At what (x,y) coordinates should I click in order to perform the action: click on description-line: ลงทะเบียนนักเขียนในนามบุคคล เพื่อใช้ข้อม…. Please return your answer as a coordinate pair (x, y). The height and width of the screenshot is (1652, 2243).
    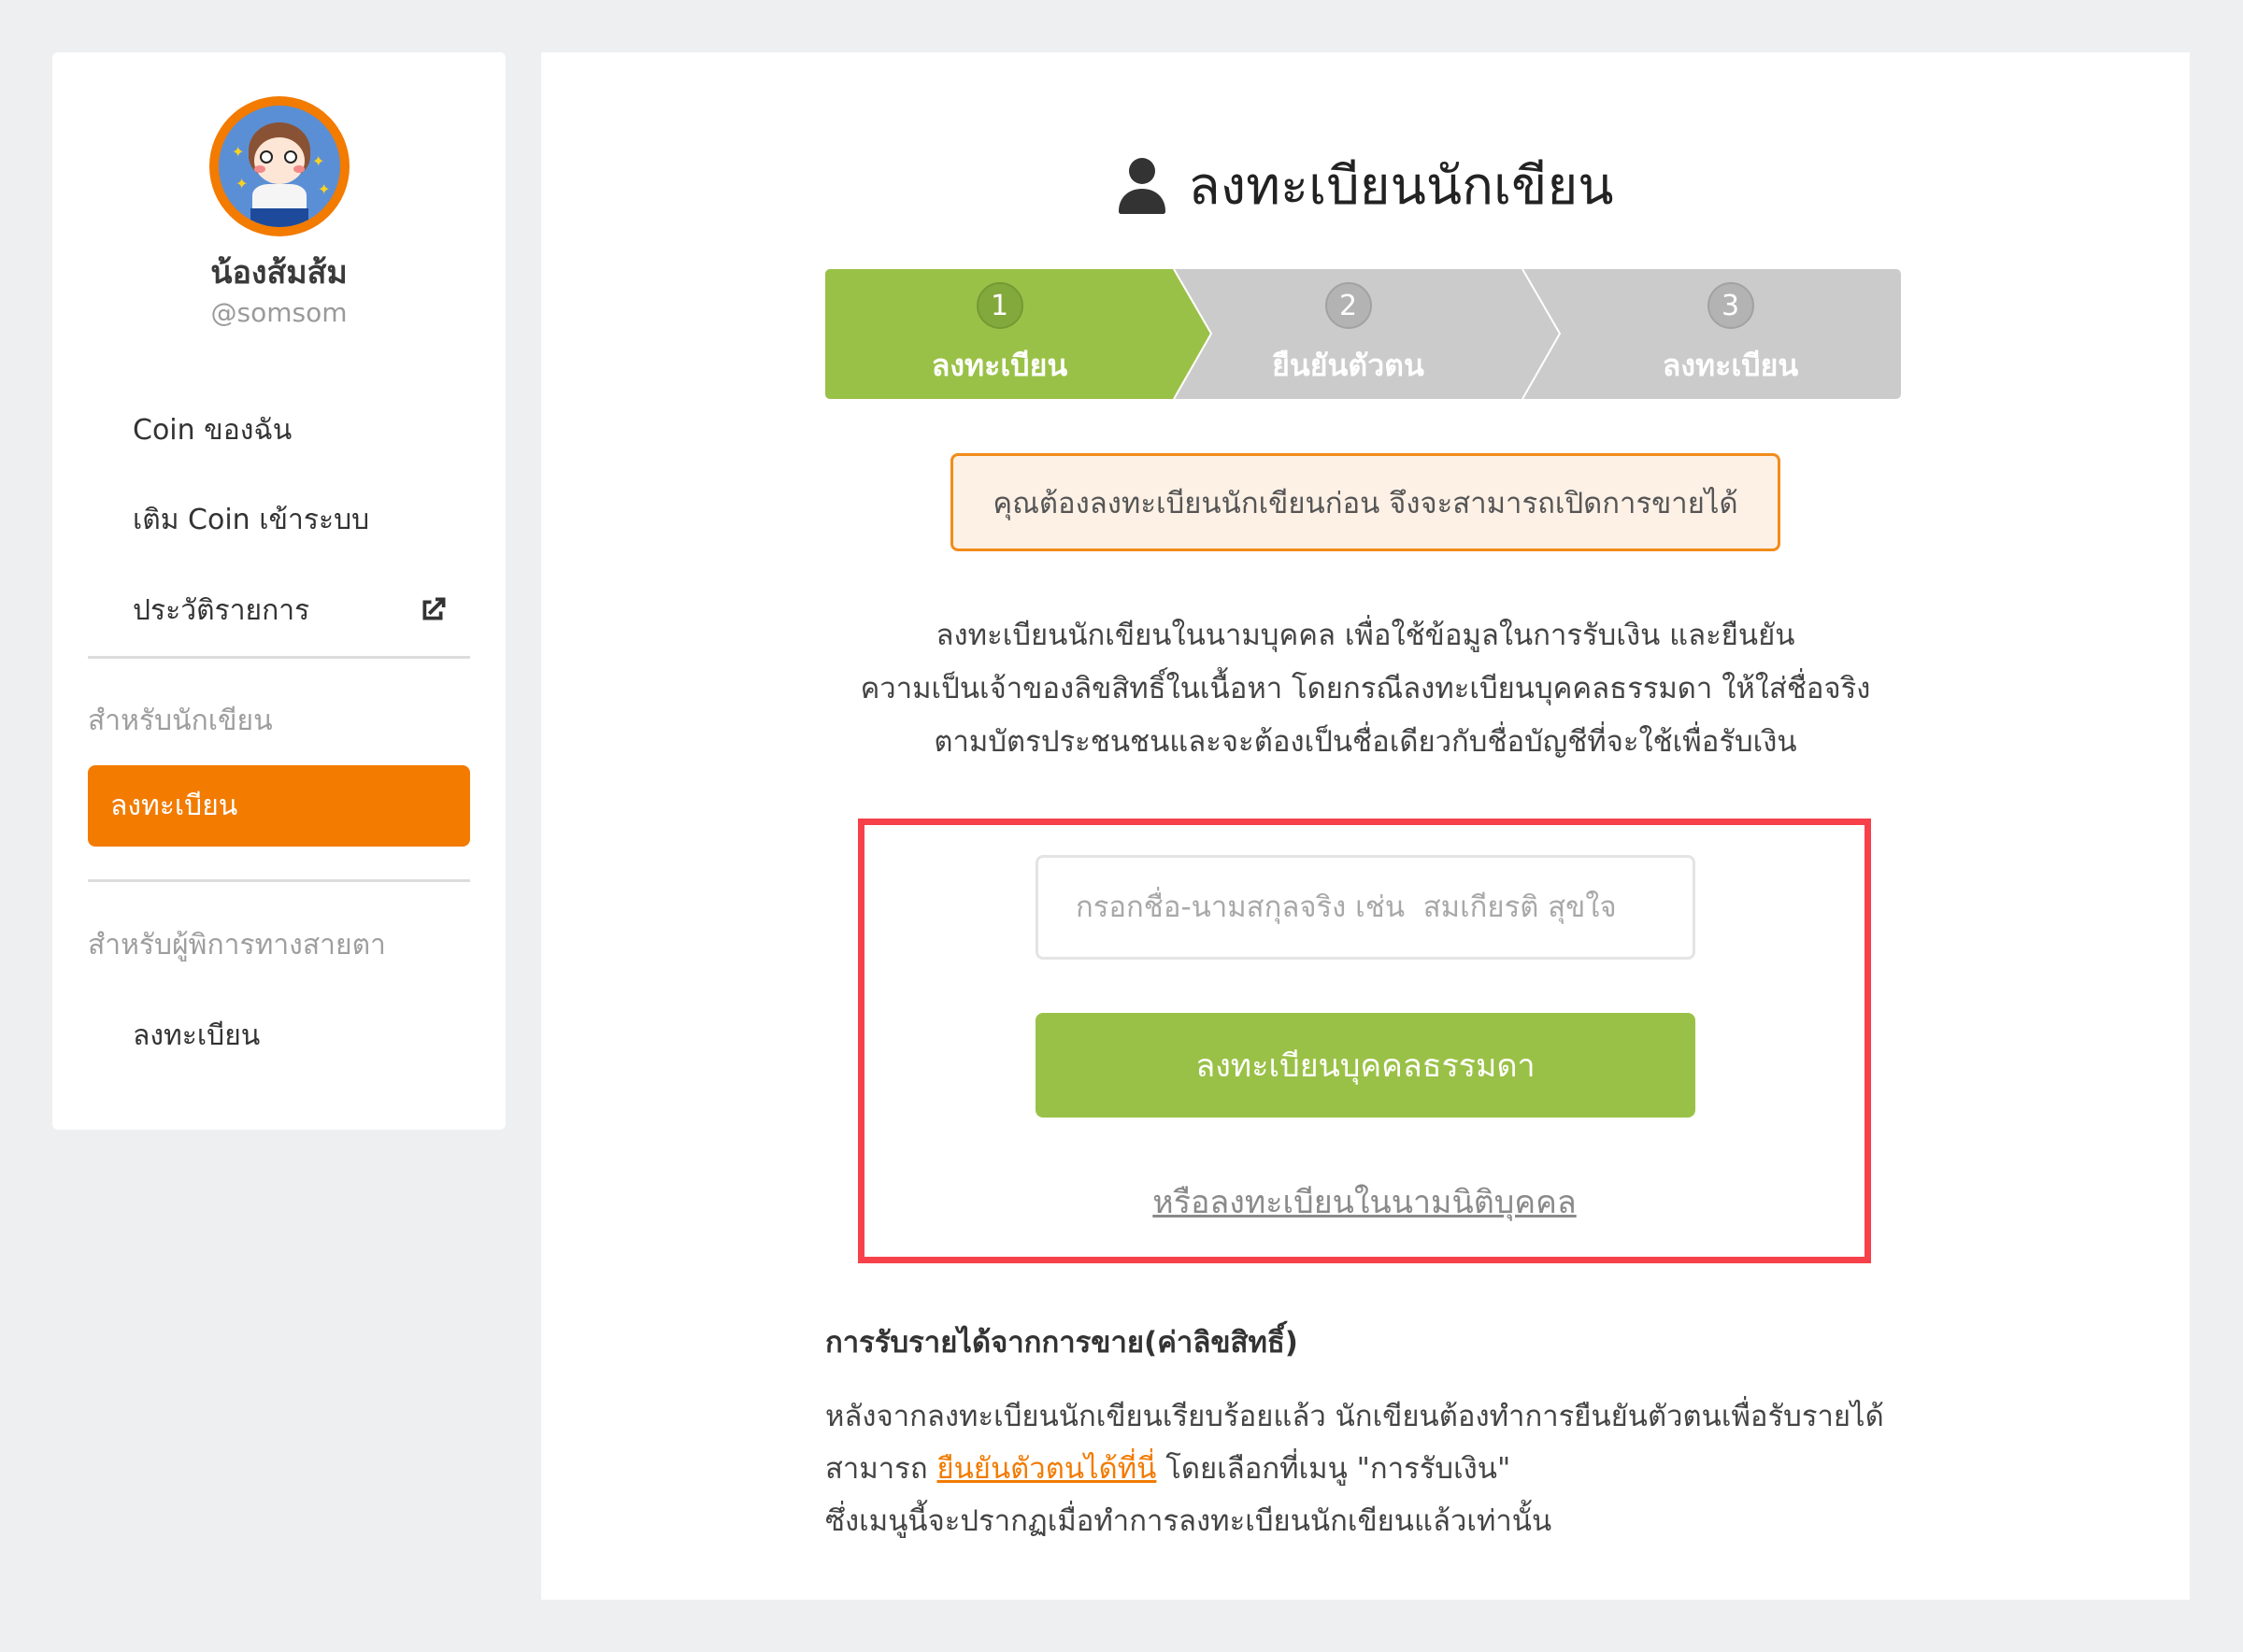
    Looking at the image, I should click on (1365, 636).